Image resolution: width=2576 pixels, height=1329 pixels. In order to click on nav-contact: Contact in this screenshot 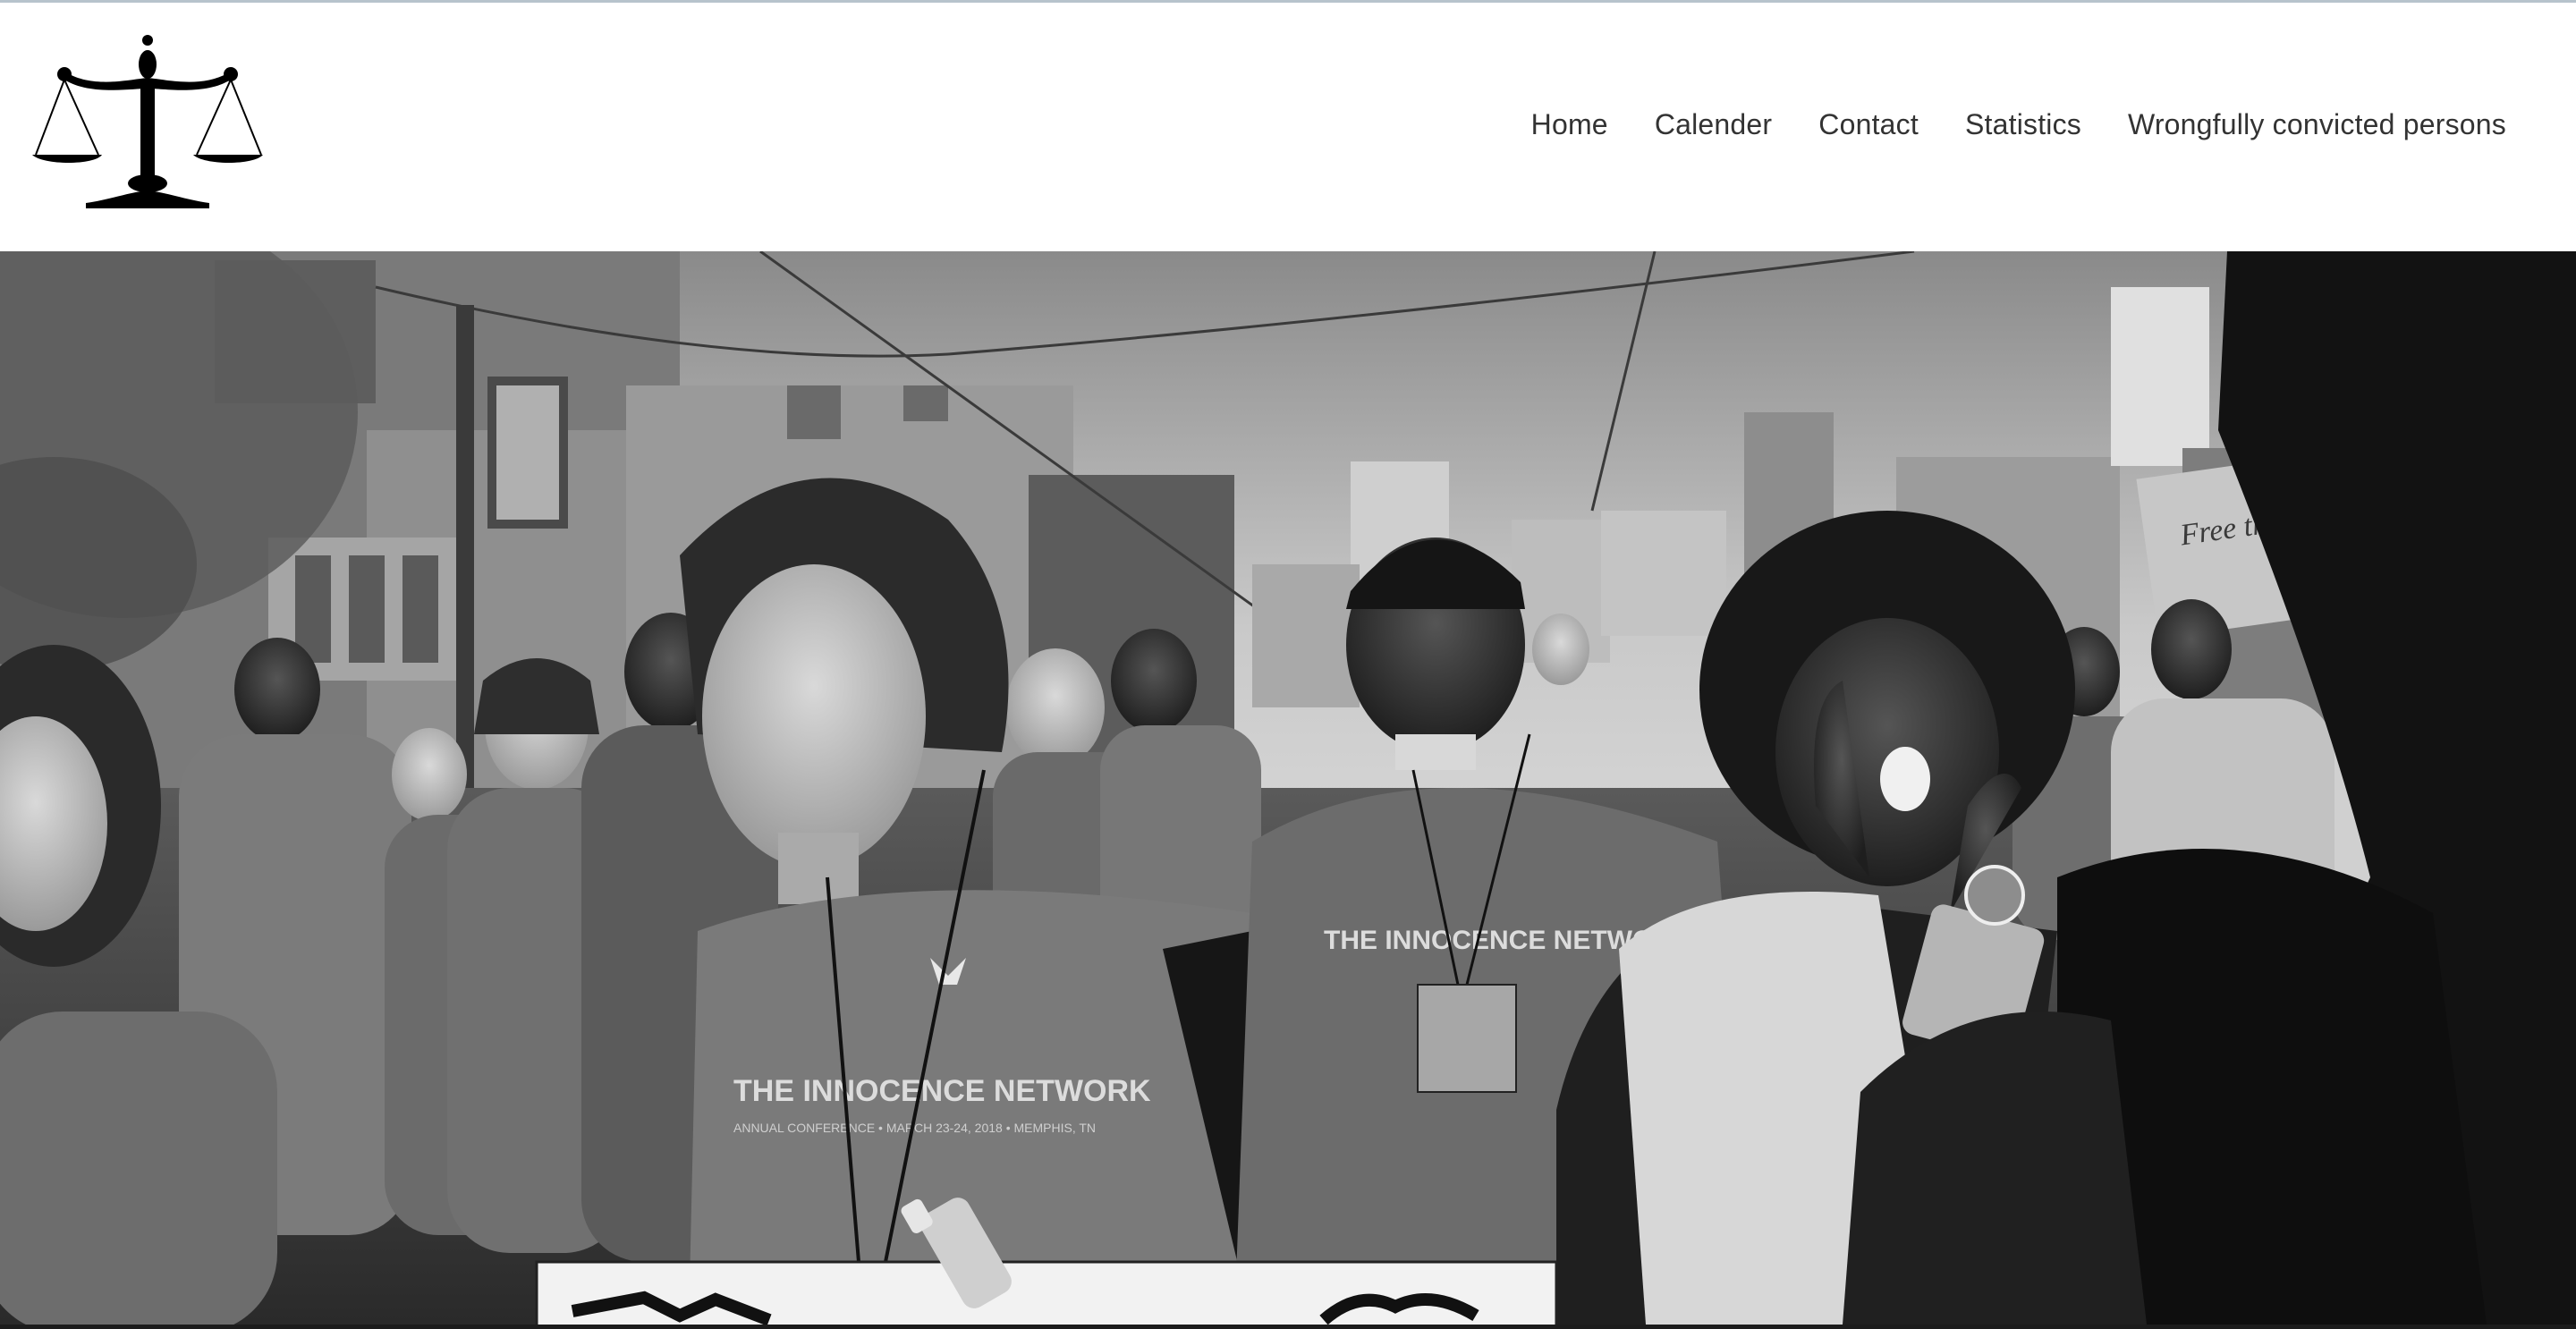, I will do `click(1868, 124)`.